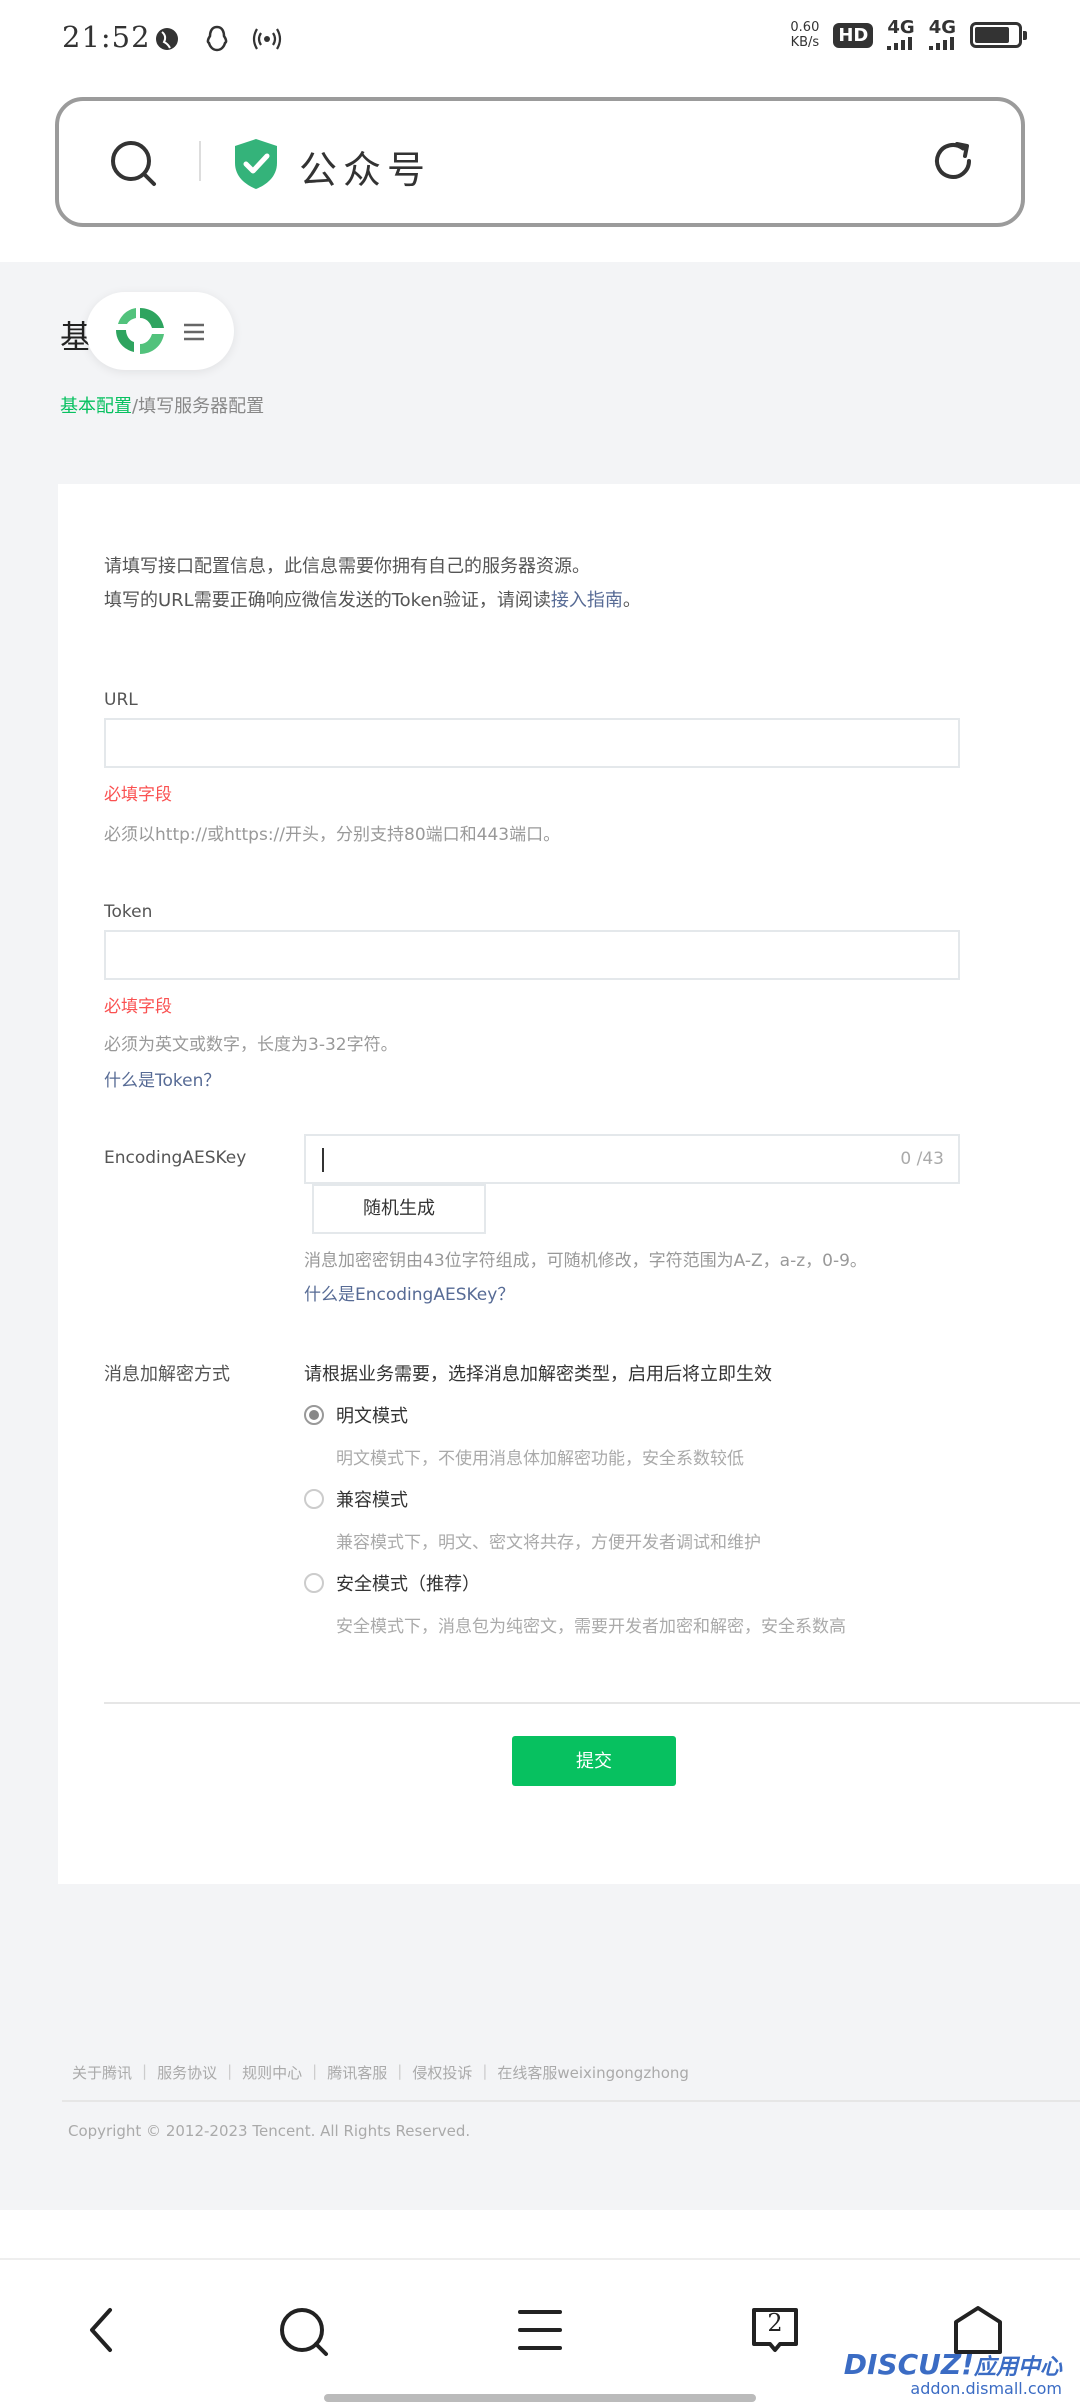 The width and height of the screenshot is (1080, 2408). What do you see at coordinates (175, 1158) in the screenshot?
I see `aes-key-label: EncodingAESKey` at bounding box center [175, 1158].